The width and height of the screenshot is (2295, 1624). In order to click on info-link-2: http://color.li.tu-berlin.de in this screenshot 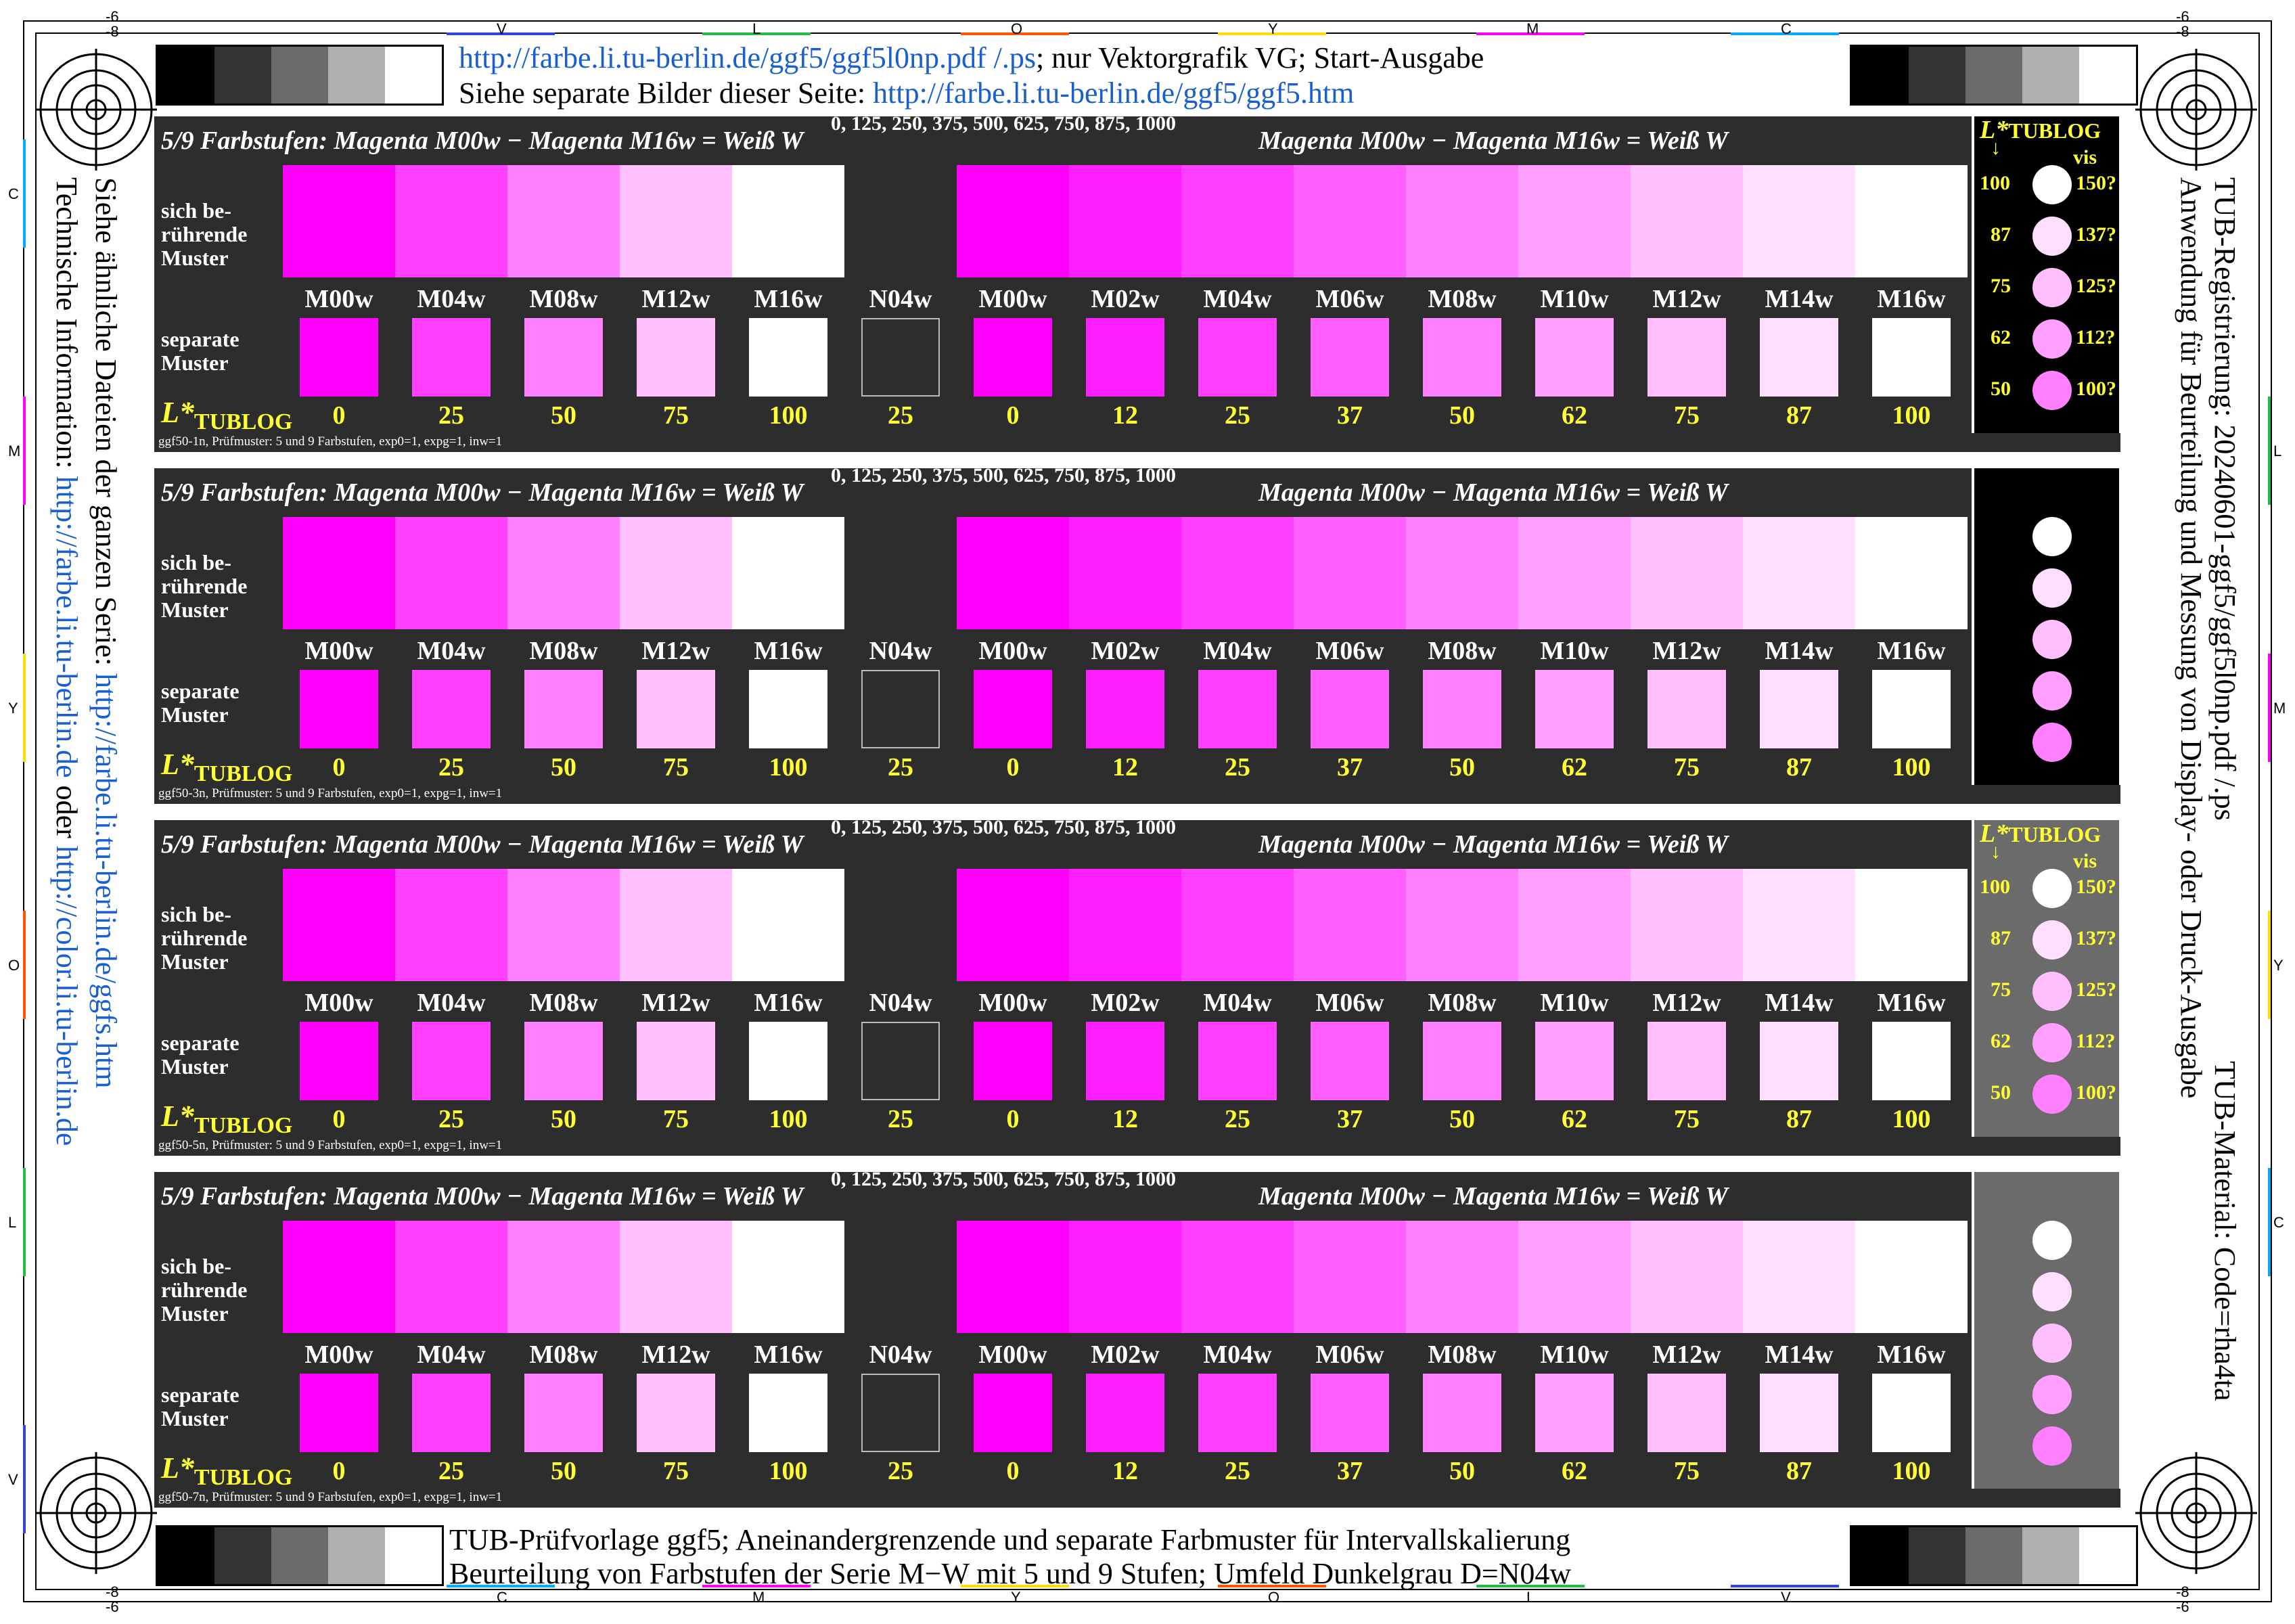, I will do `click(66, 996)`.